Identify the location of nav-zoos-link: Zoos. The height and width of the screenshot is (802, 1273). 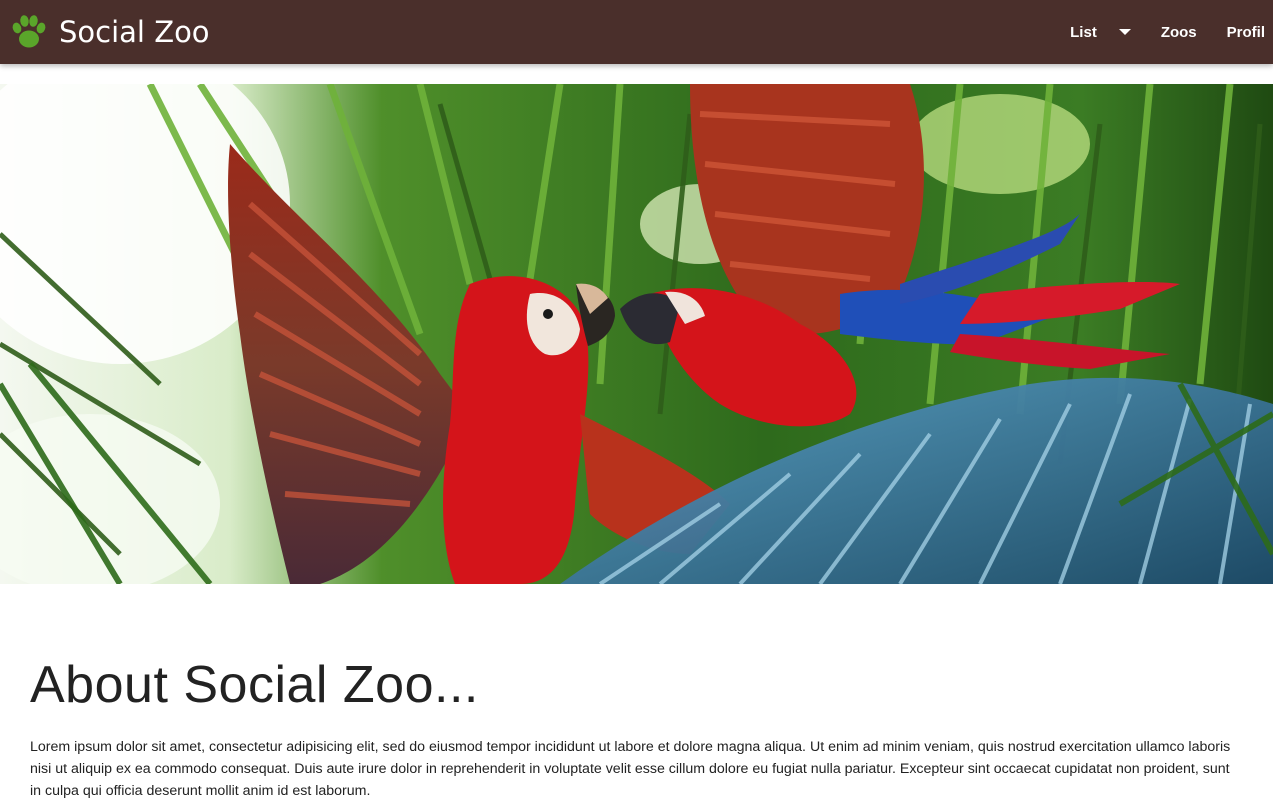
(1179, 32).